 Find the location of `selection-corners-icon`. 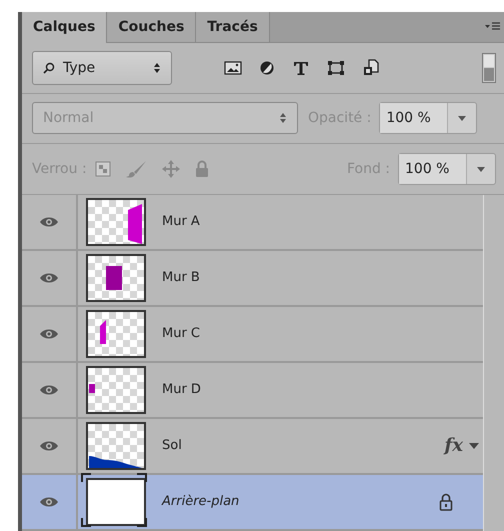

selection-corners-icon is located at coordinates (114, 499).